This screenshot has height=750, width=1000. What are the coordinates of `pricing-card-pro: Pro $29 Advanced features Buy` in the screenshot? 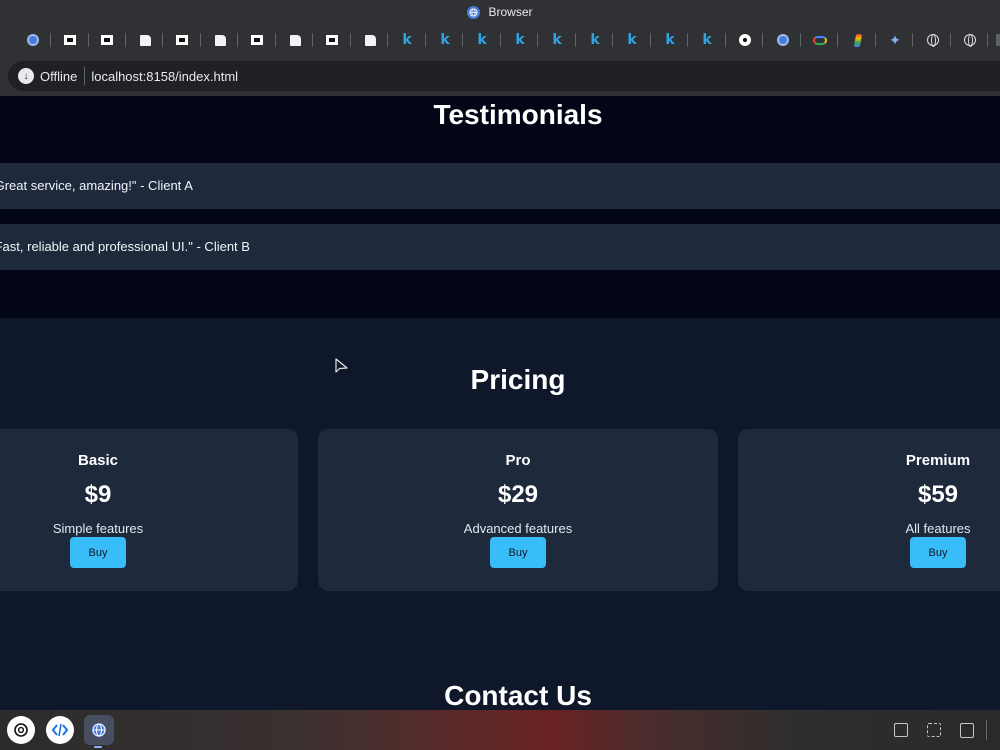 It's located at (518, 510).